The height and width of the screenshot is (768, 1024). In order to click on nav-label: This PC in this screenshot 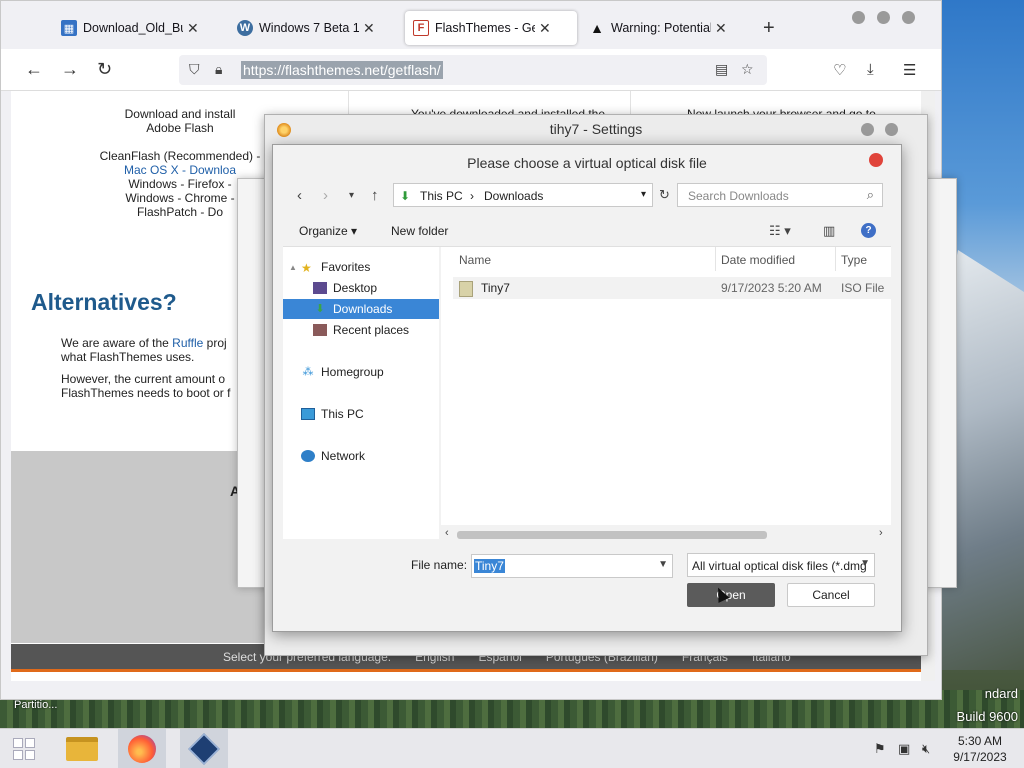, I will do `click(342, 414)`.